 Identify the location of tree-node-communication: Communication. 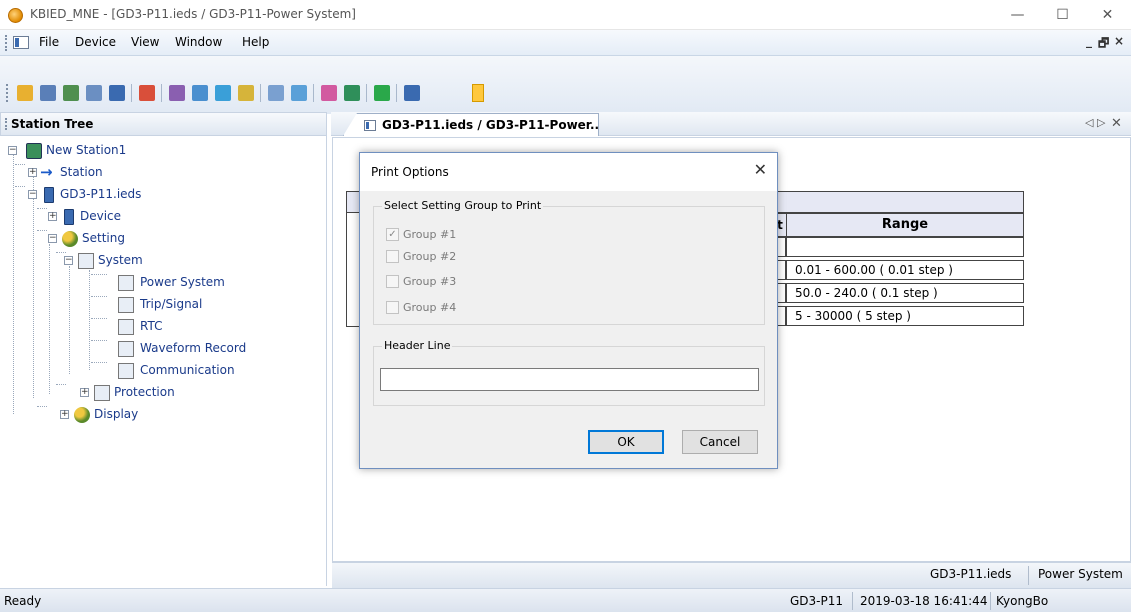
(204, 371).